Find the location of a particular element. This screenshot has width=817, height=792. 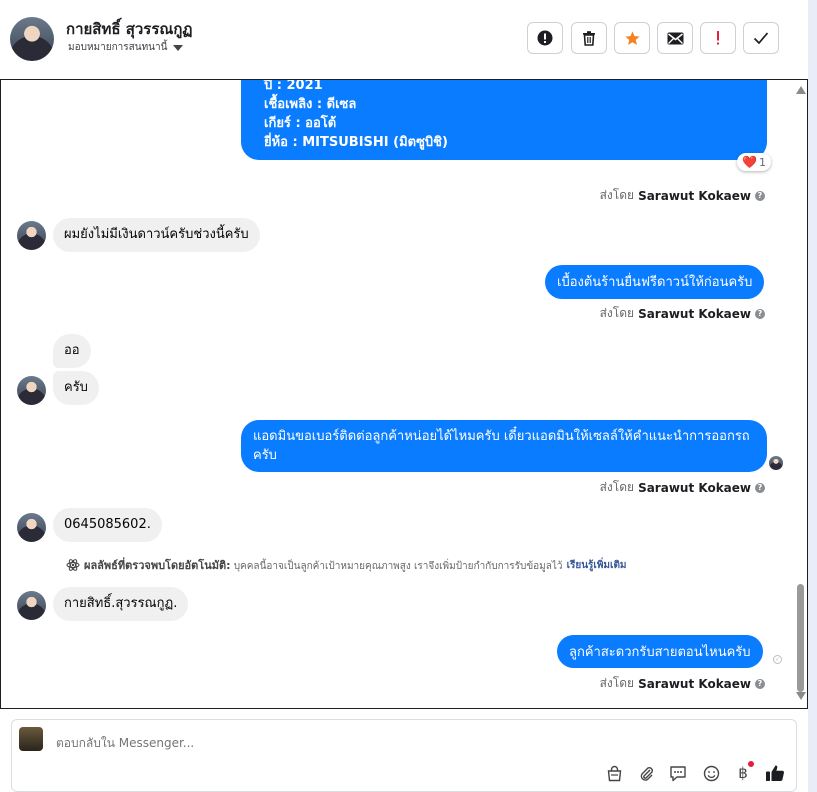

star-icon is located at coordinates (632, 37).